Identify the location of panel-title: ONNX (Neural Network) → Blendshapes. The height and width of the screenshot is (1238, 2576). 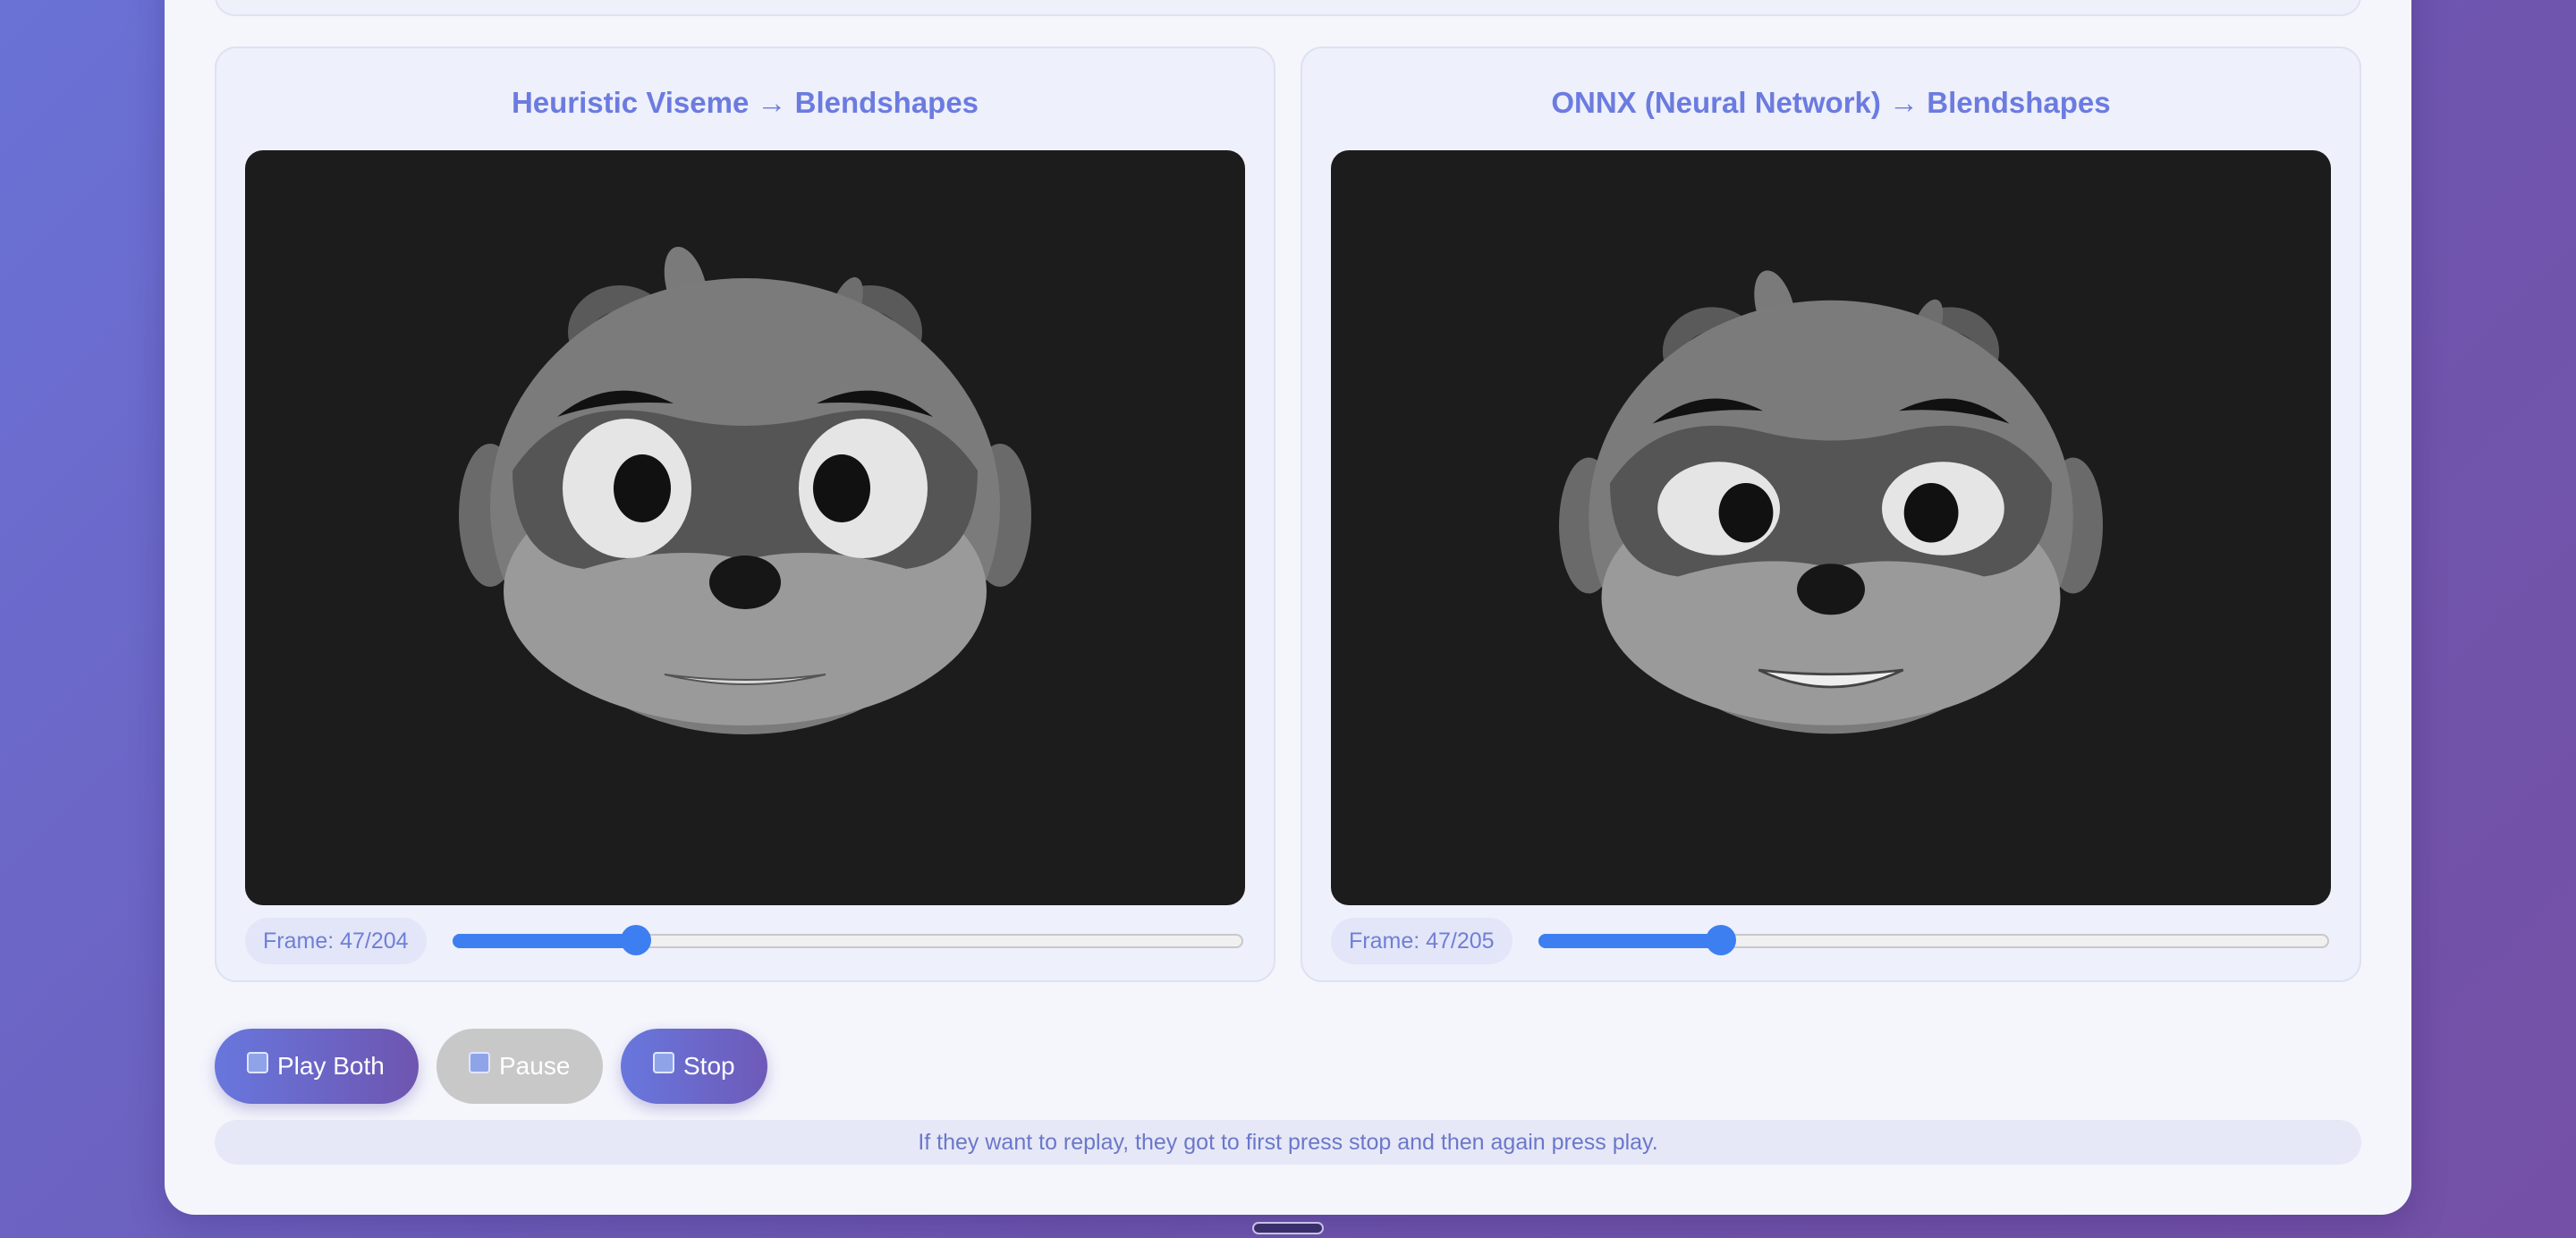
(1831, 102).